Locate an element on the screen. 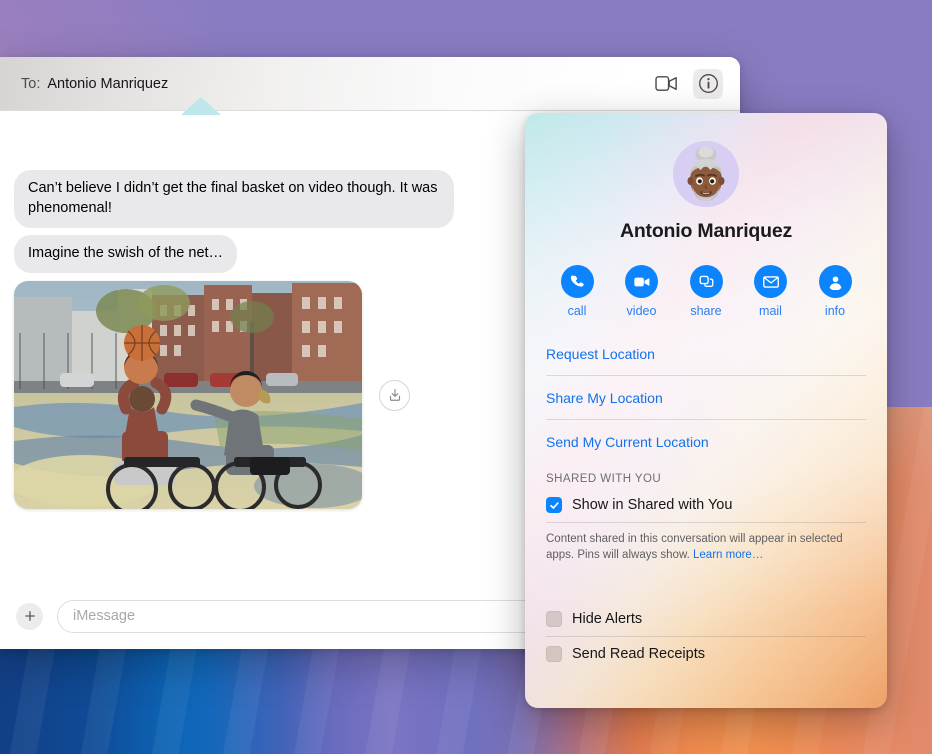 The height and width of the screenshot is (754, 932). action-video-label: video is located at coordinates (641, 311).